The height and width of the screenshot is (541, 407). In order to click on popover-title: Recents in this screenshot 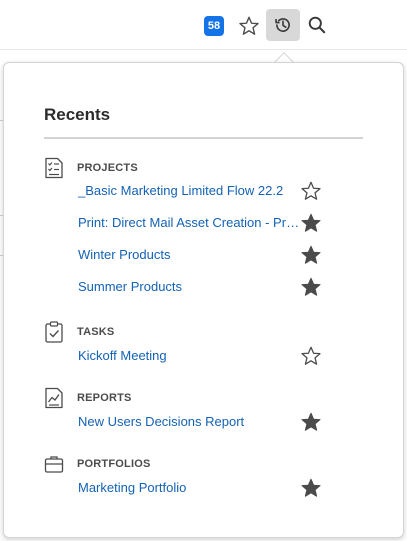, I will do `click(77, 114)`.